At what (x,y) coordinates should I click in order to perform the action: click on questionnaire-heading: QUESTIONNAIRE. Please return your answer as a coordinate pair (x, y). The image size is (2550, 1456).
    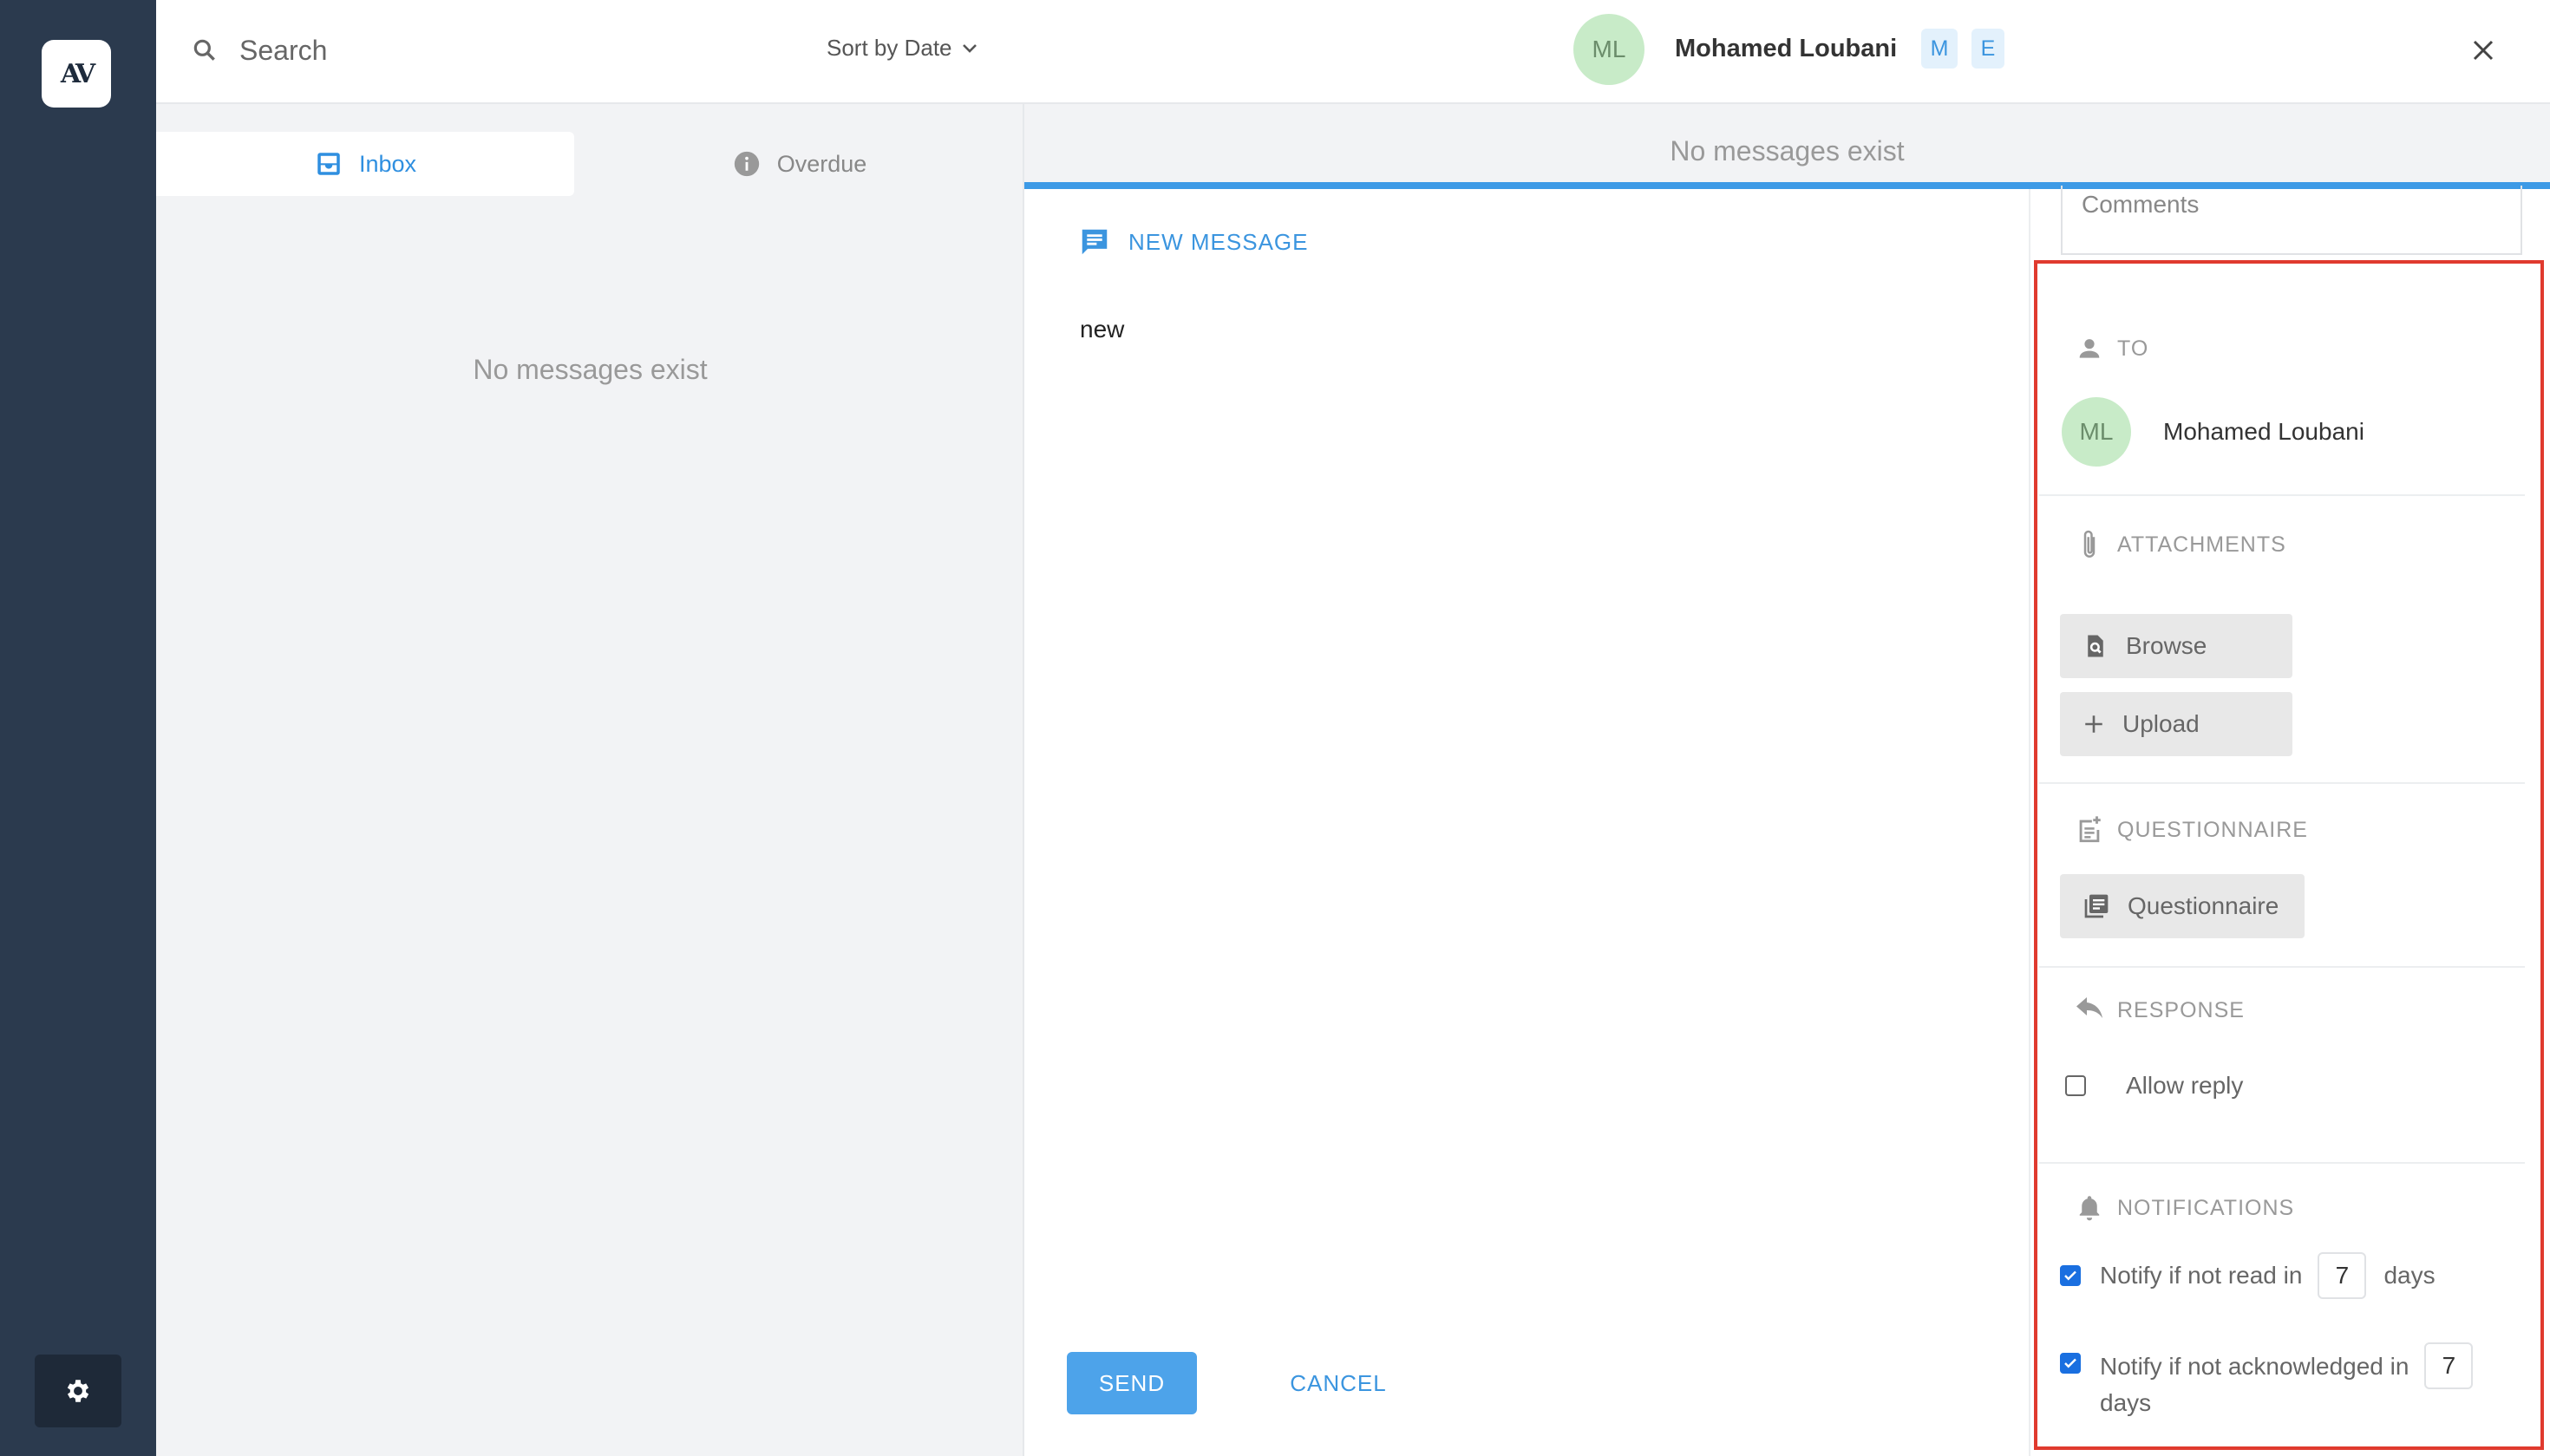
    Looking at the image, I should click on (2212, 829).